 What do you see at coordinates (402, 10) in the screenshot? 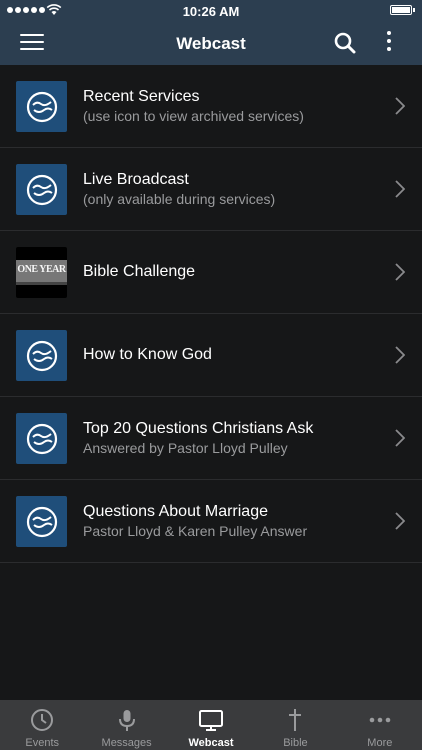
I see `battery-icon` at bounding box center [402, 10].